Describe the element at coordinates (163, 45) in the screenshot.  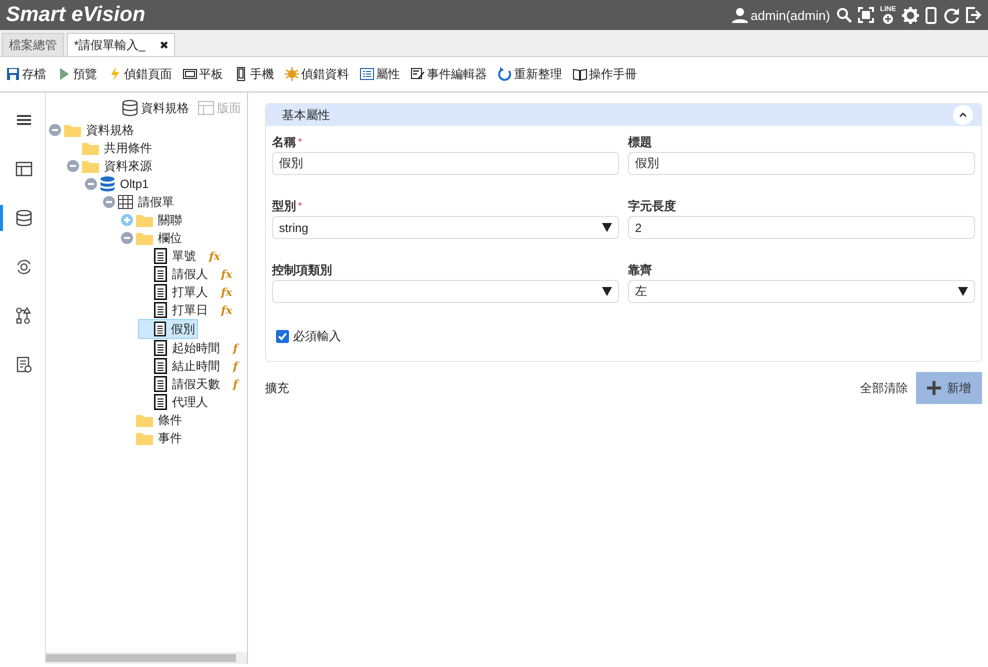
I see `close-icon: ✖` at that location.